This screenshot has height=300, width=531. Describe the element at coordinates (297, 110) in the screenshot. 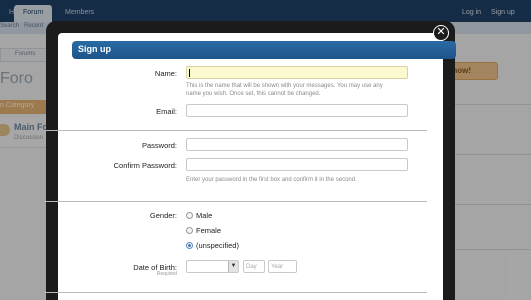

I see `email-field` at that location.